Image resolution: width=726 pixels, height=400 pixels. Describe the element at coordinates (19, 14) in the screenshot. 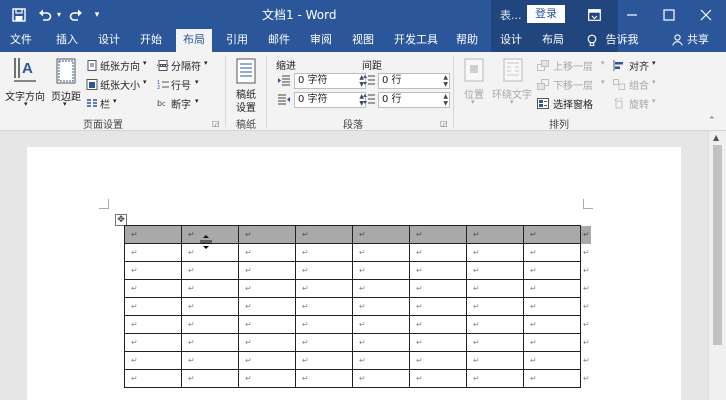

I see `save-icon` at that location.